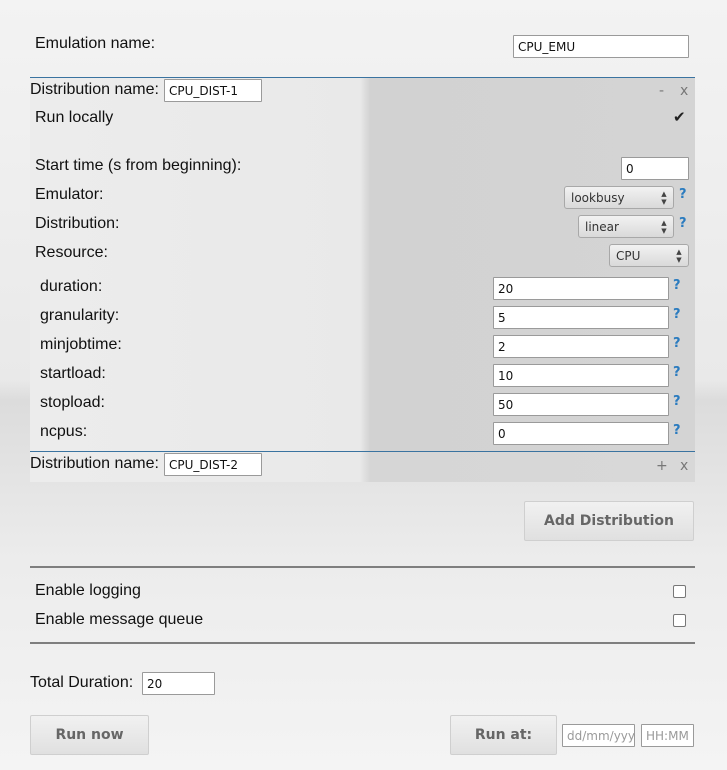 The image size is (727, 770). Describe the element at coordinates (602, 226) in the screenshot. I see `distribution-select-value: linear` at that location.